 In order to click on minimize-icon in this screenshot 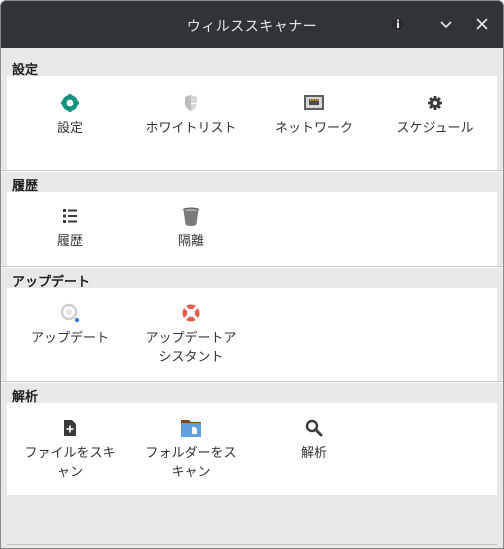, I will do `click(446, 24)`.